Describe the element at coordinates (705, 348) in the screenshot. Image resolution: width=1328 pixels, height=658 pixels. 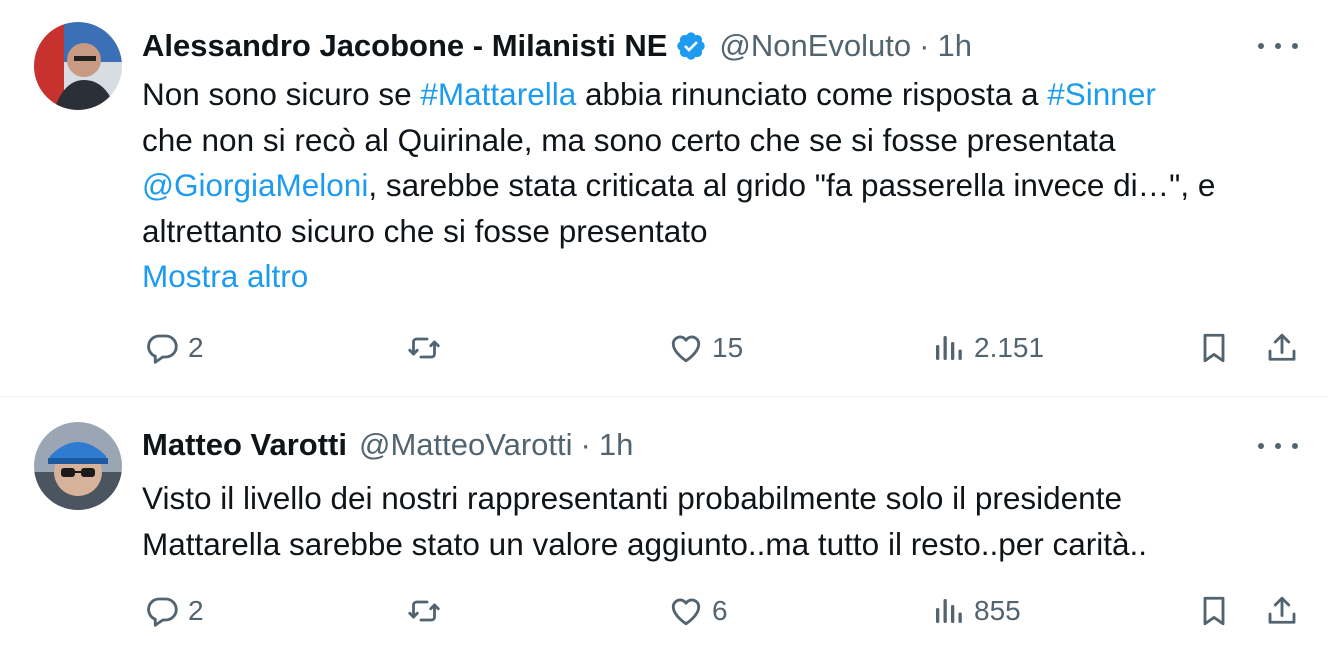
I see `like-button: 15` at that location.